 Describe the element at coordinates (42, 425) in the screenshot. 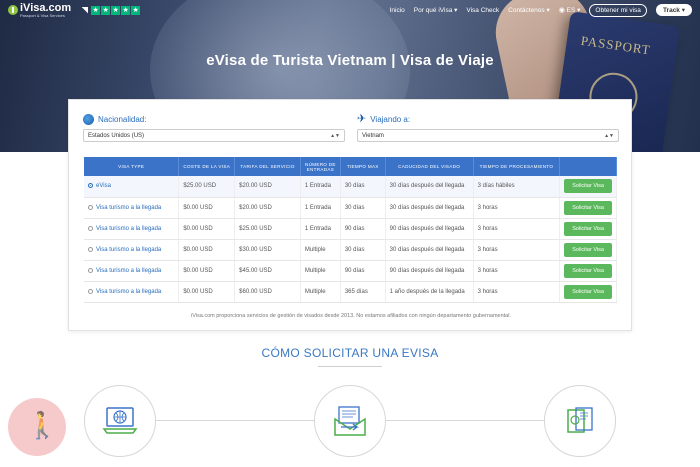

I see `hiker-icon: 🚶` at that location.